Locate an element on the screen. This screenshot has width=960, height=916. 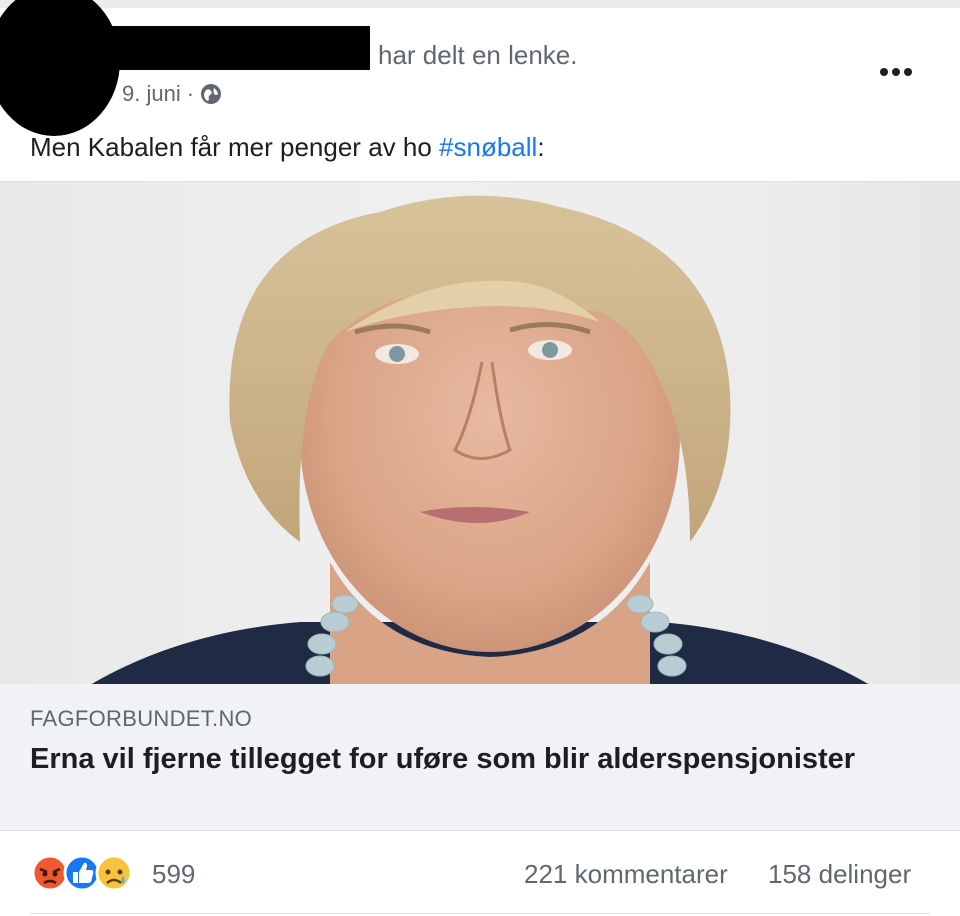
angry-icon is located at coordinates (50, 873).